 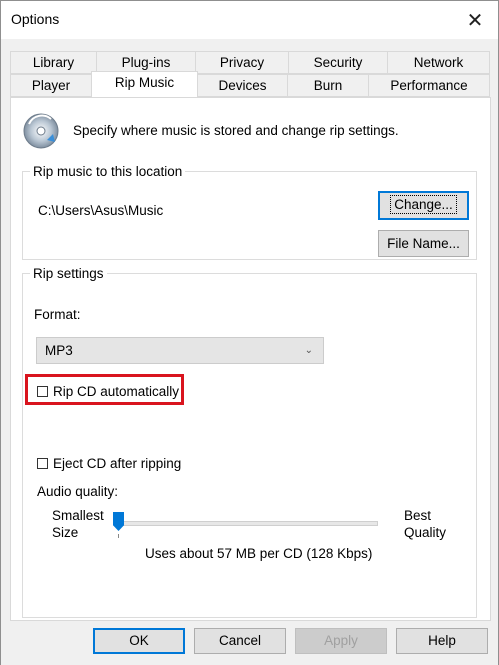 What do you see at coordinates (65, 532) in the screenshot?
I see `slider-min-label-2: Size` at bounding box center [65, 532].